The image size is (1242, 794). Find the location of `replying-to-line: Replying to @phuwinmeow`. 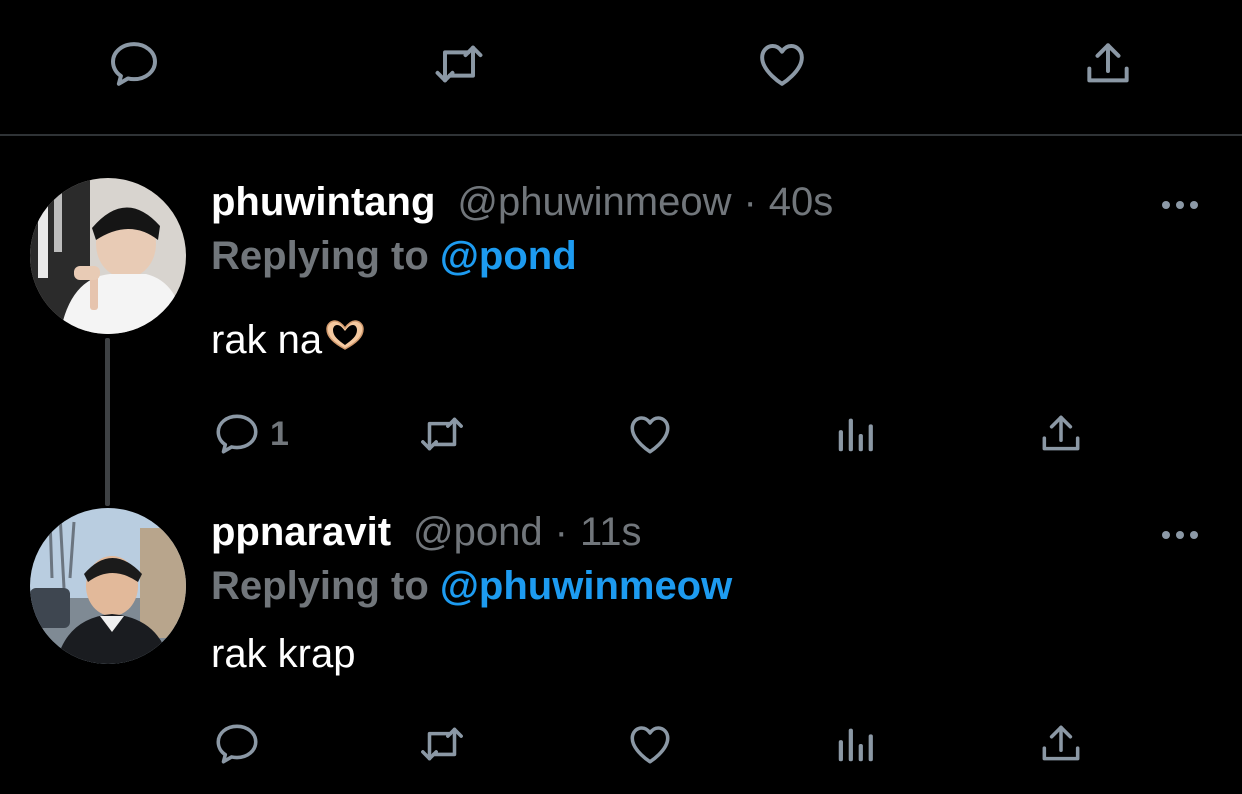

replying-to-line: Replying to @phuwinmeow is located at coordinates (471, 586).